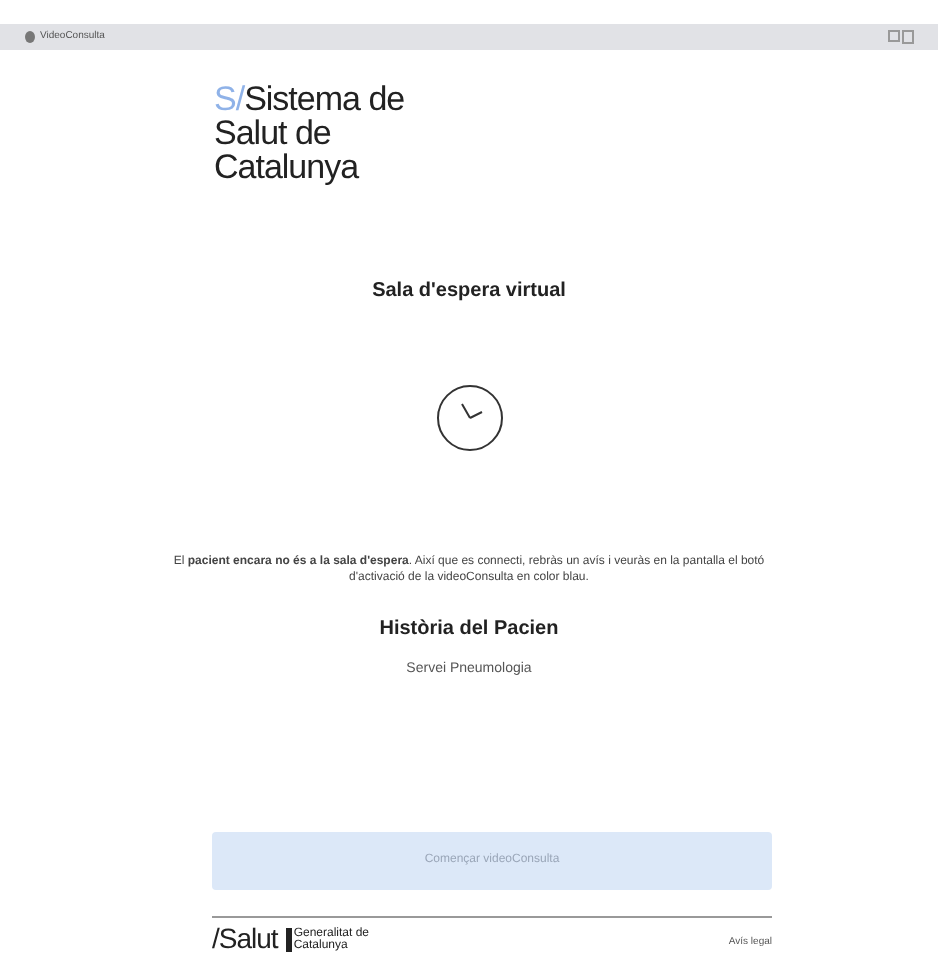 The width and height of the screenshot is (938, 966). Describe the element at coordinates (469, 418) in the screenshot. I see `clock-icon` at that location.